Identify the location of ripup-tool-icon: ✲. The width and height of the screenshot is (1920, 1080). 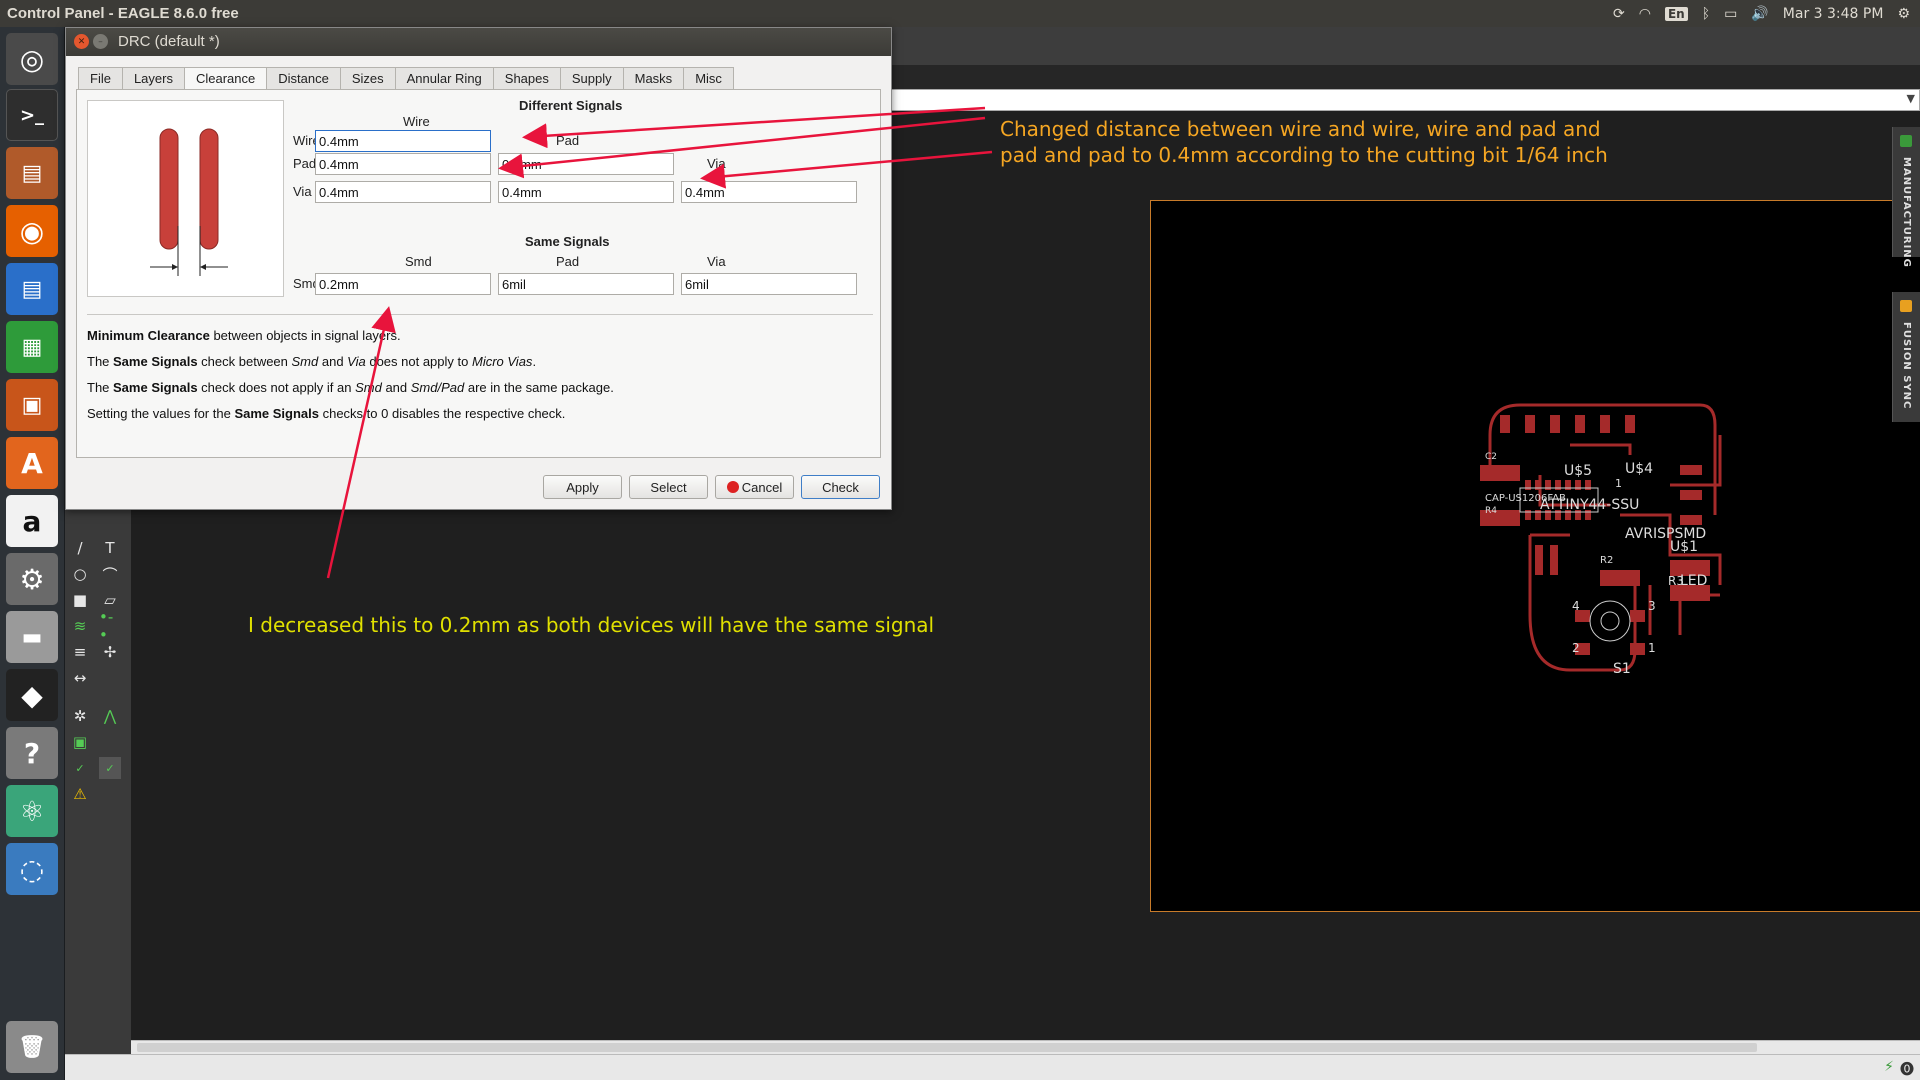
(80, 716).